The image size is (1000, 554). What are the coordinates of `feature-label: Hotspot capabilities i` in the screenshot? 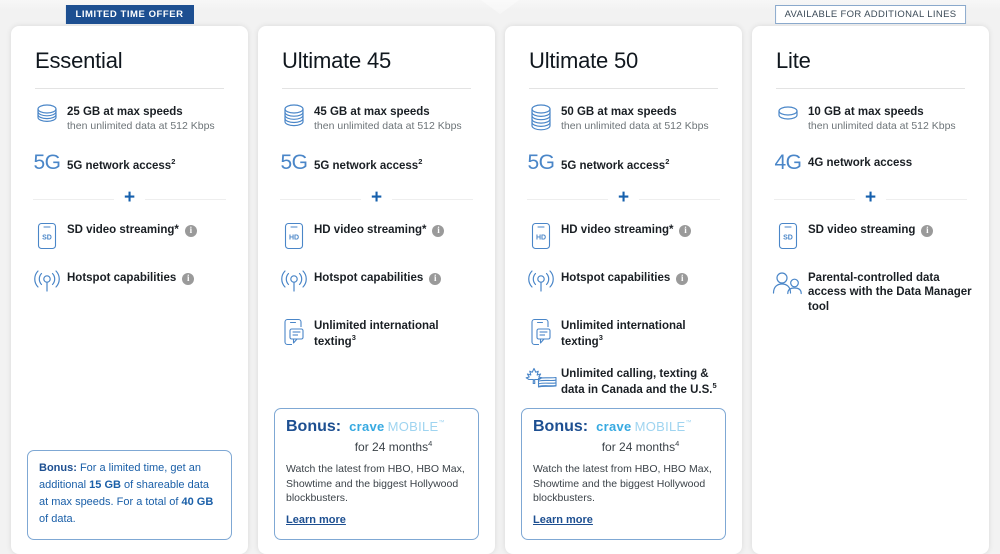 It's located at (625, 277).